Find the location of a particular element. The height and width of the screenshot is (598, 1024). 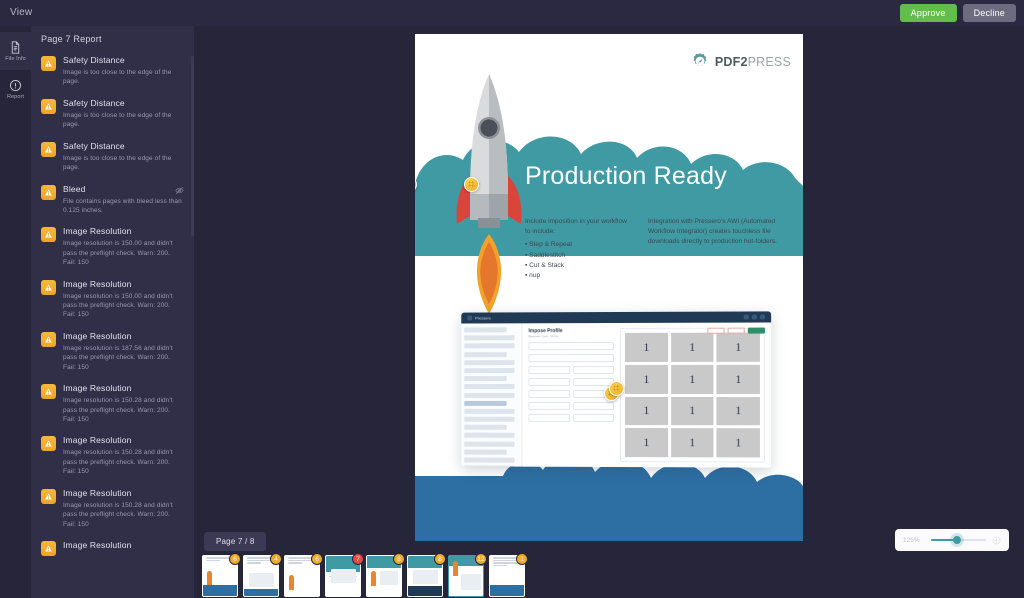

zoom-slider is located at coordinates (958, 540).